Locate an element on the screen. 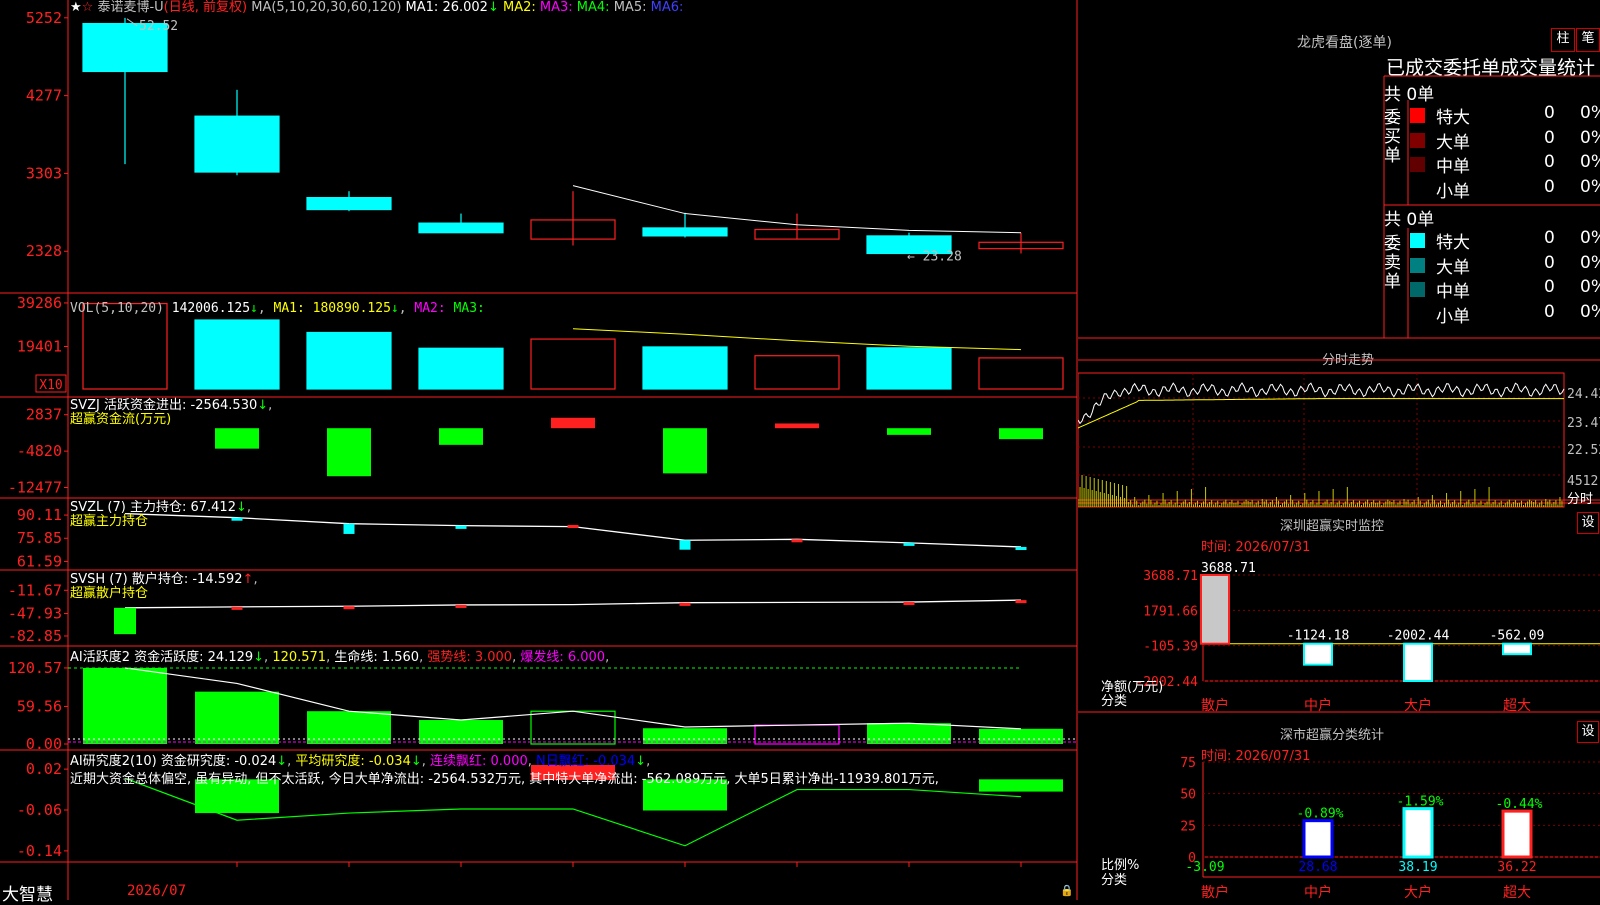  intraday-axis-label: 23.47 is located at coordinates (1583, 423).